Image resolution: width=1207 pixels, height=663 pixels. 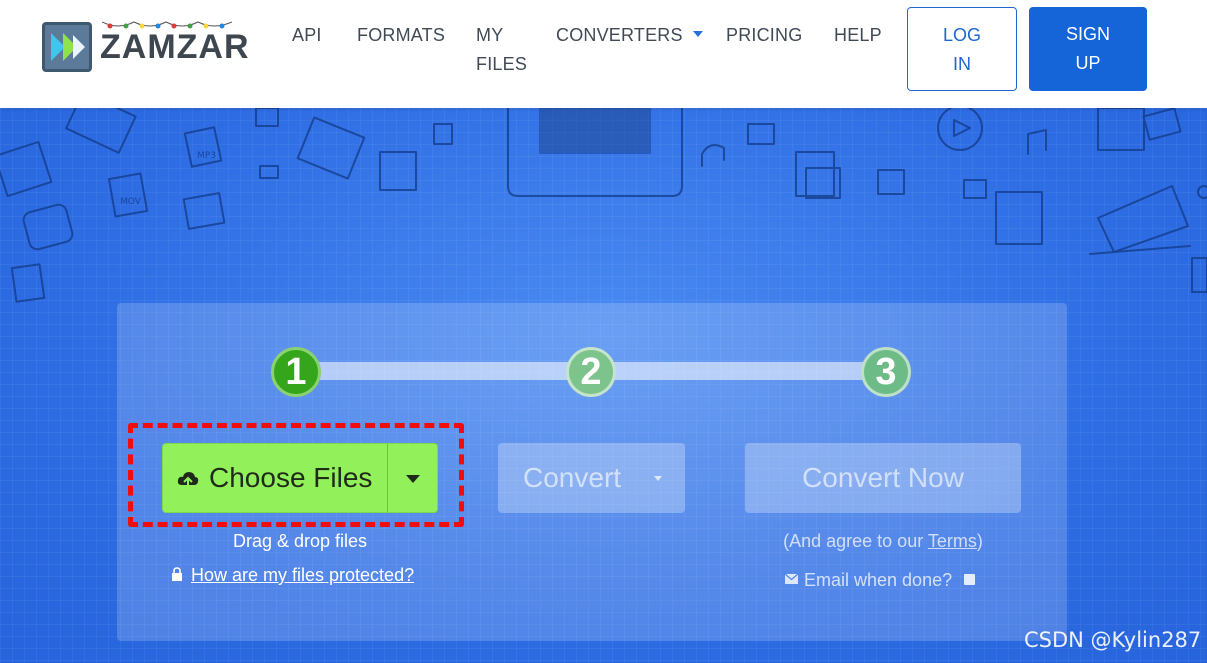 I want to click on choose-files-button-group: Choose Files, so click(x=300, y=478).